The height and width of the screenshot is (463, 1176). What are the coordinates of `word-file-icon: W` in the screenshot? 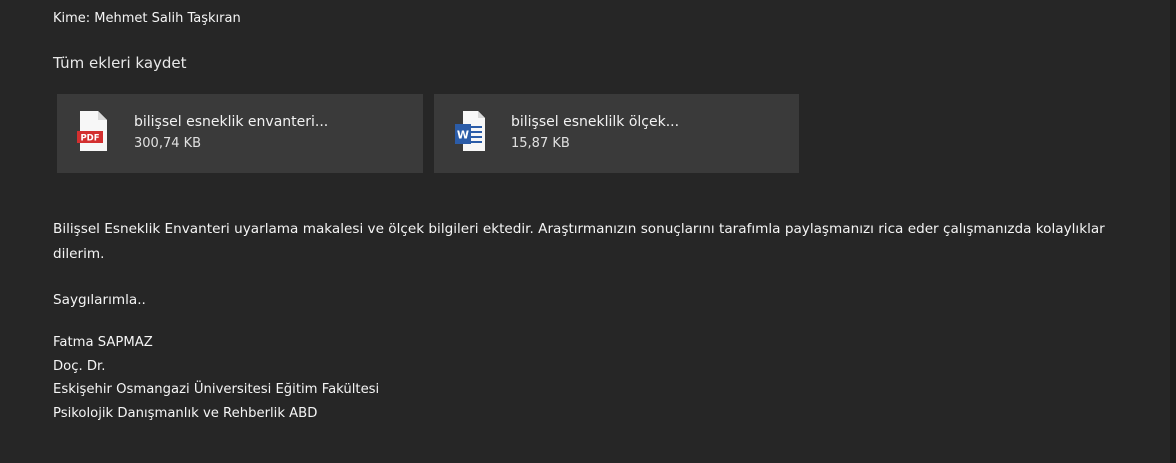 It's located at (470, 131).